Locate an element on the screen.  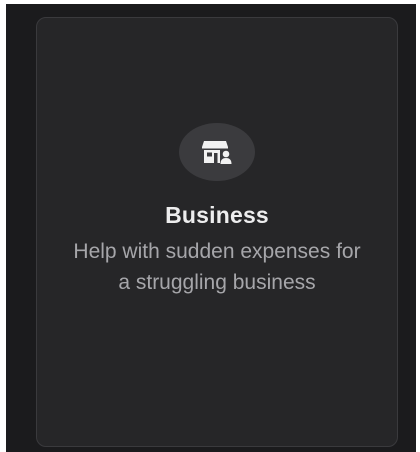
icon-container is located at coordinates (217, 152).